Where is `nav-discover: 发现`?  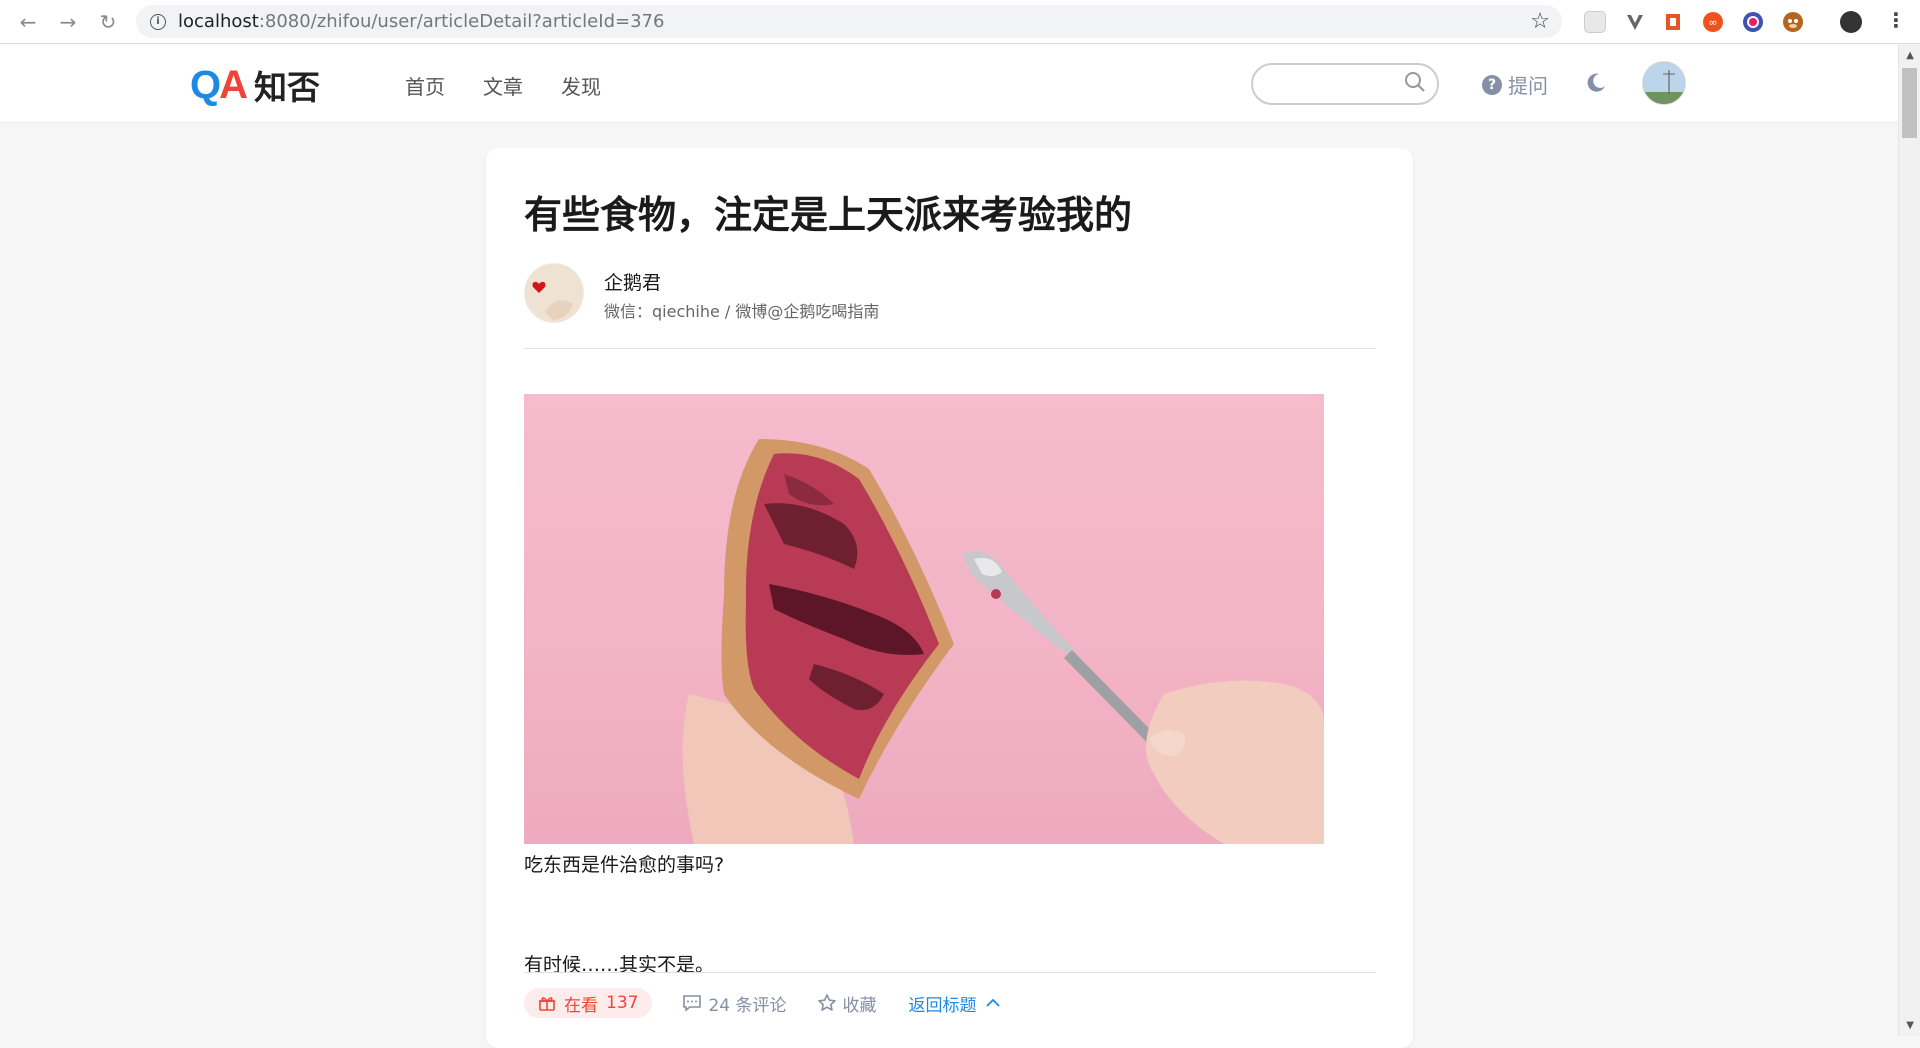 nav-discover: 发现 is located at coordinates (581, 85).